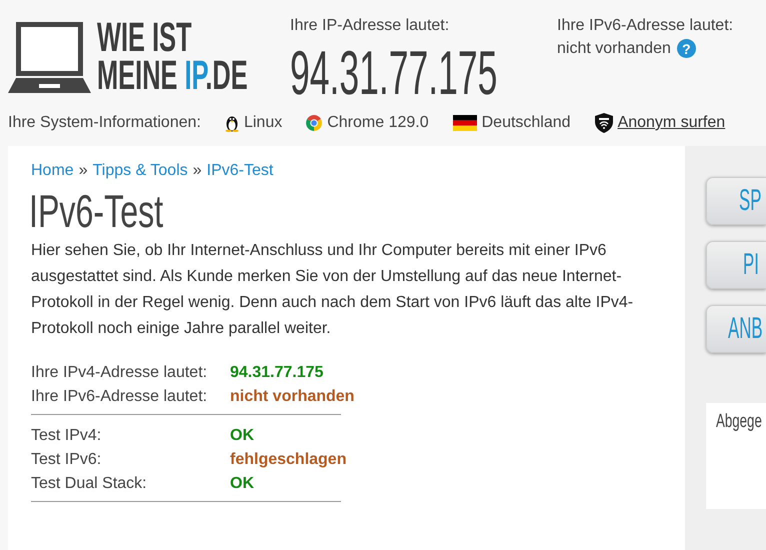  What do you see at coordinates (231, 123) in the screenshot?
I see `penguin-icon` at bounding box center [231, 123].